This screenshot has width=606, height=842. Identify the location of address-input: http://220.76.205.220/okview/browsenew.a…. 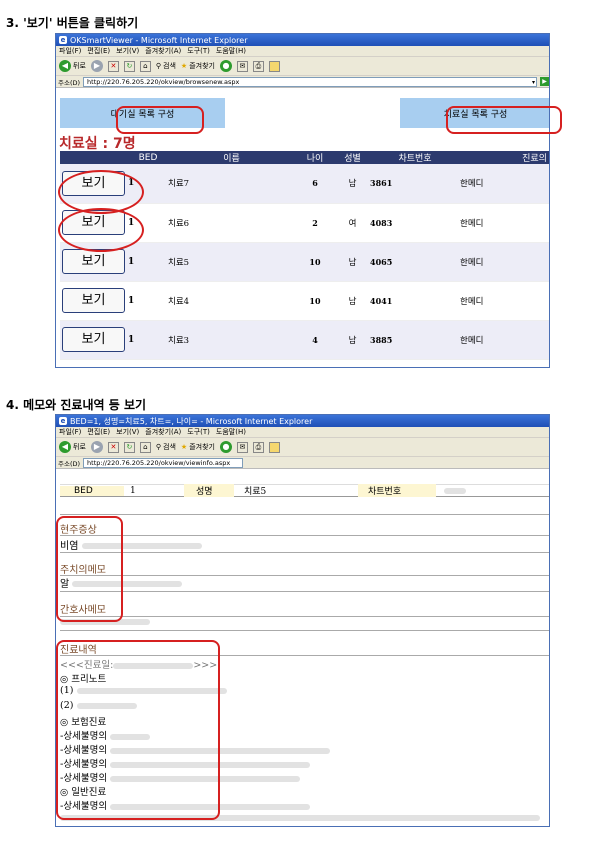
(310, 81).